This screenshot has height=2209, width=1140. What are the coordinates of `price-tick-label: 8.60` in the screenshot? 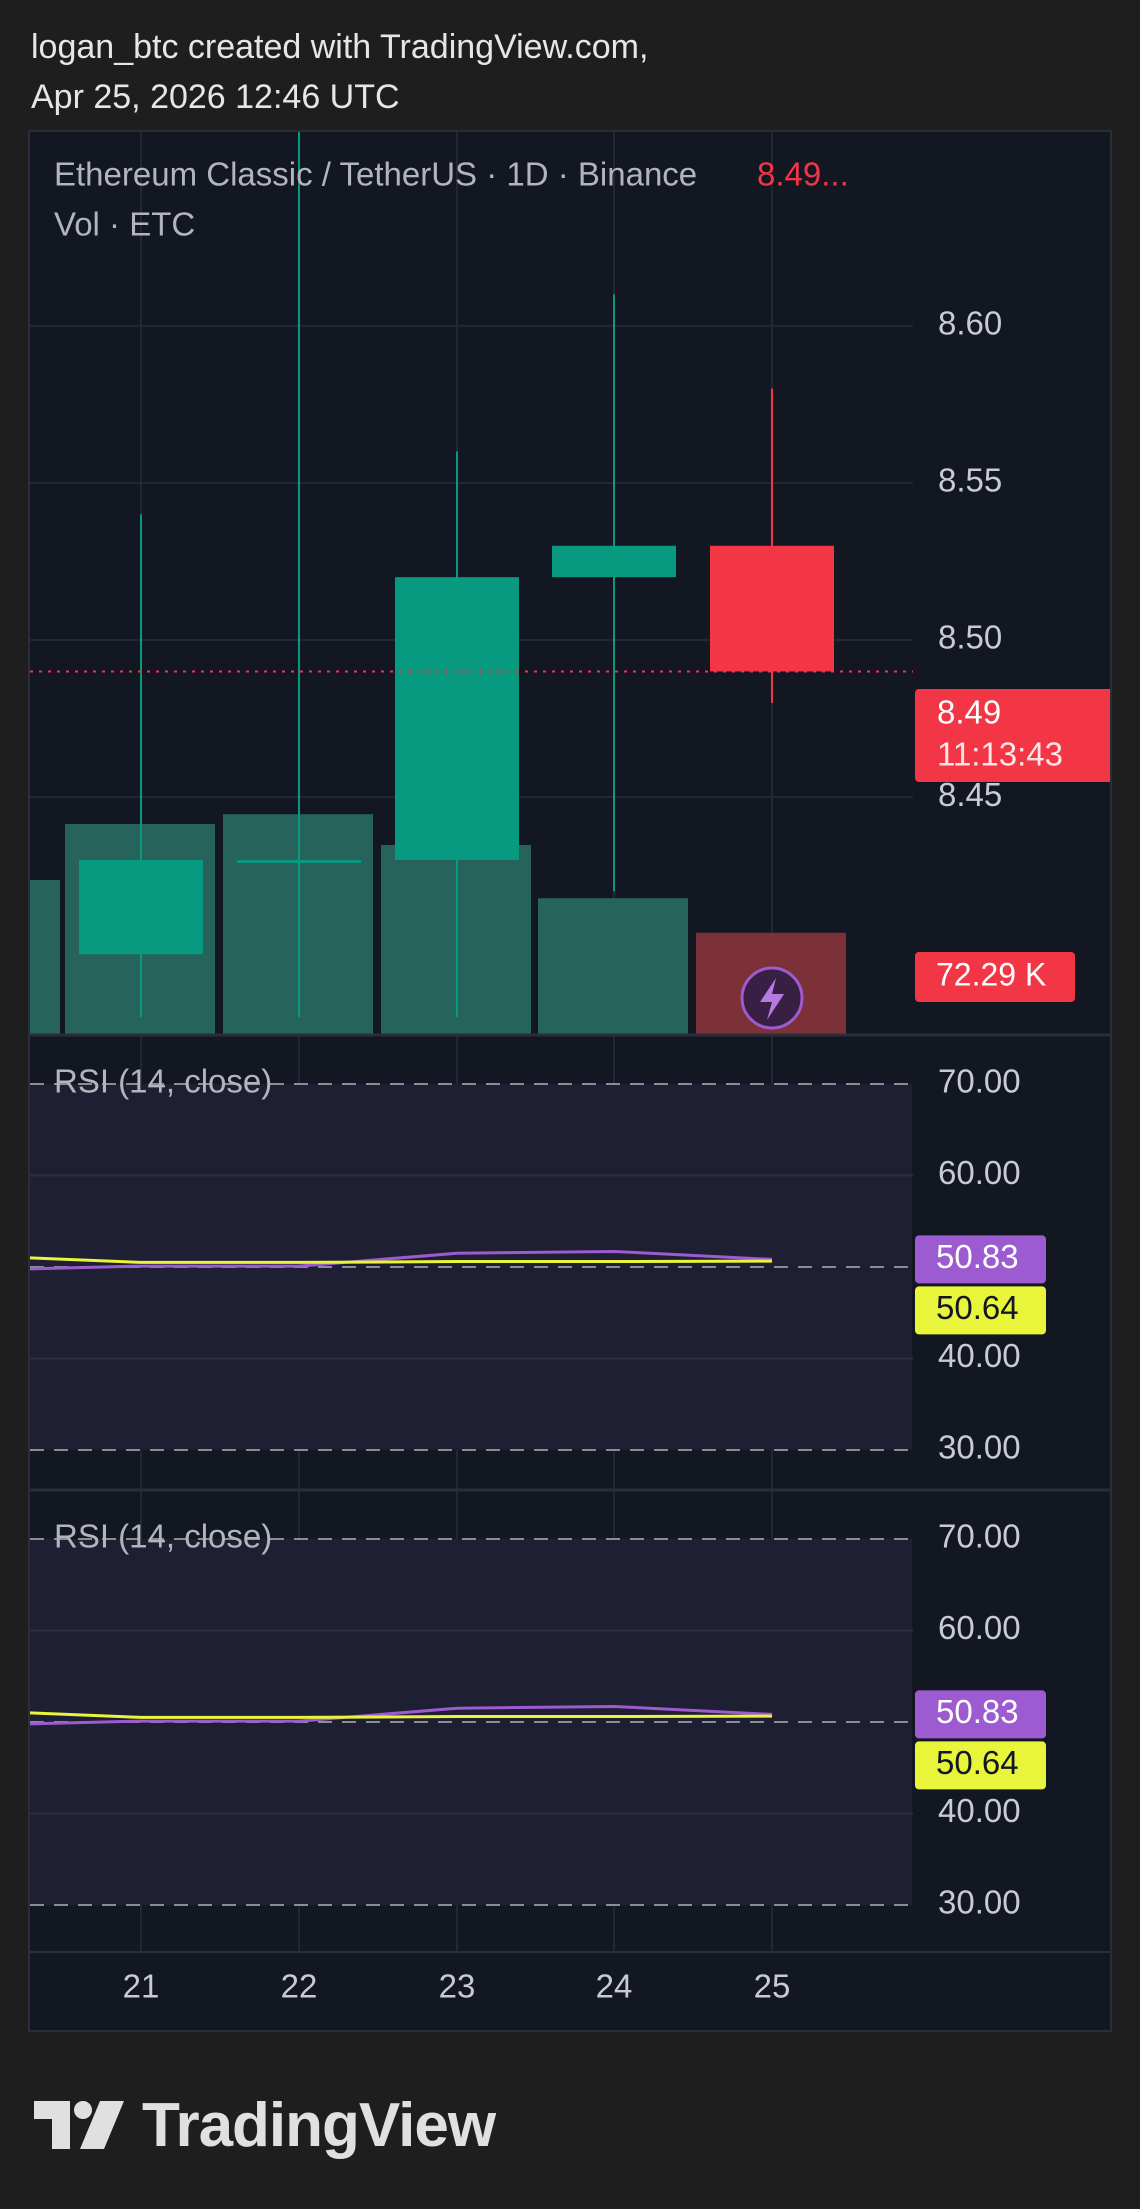 It's located at (970, 323).